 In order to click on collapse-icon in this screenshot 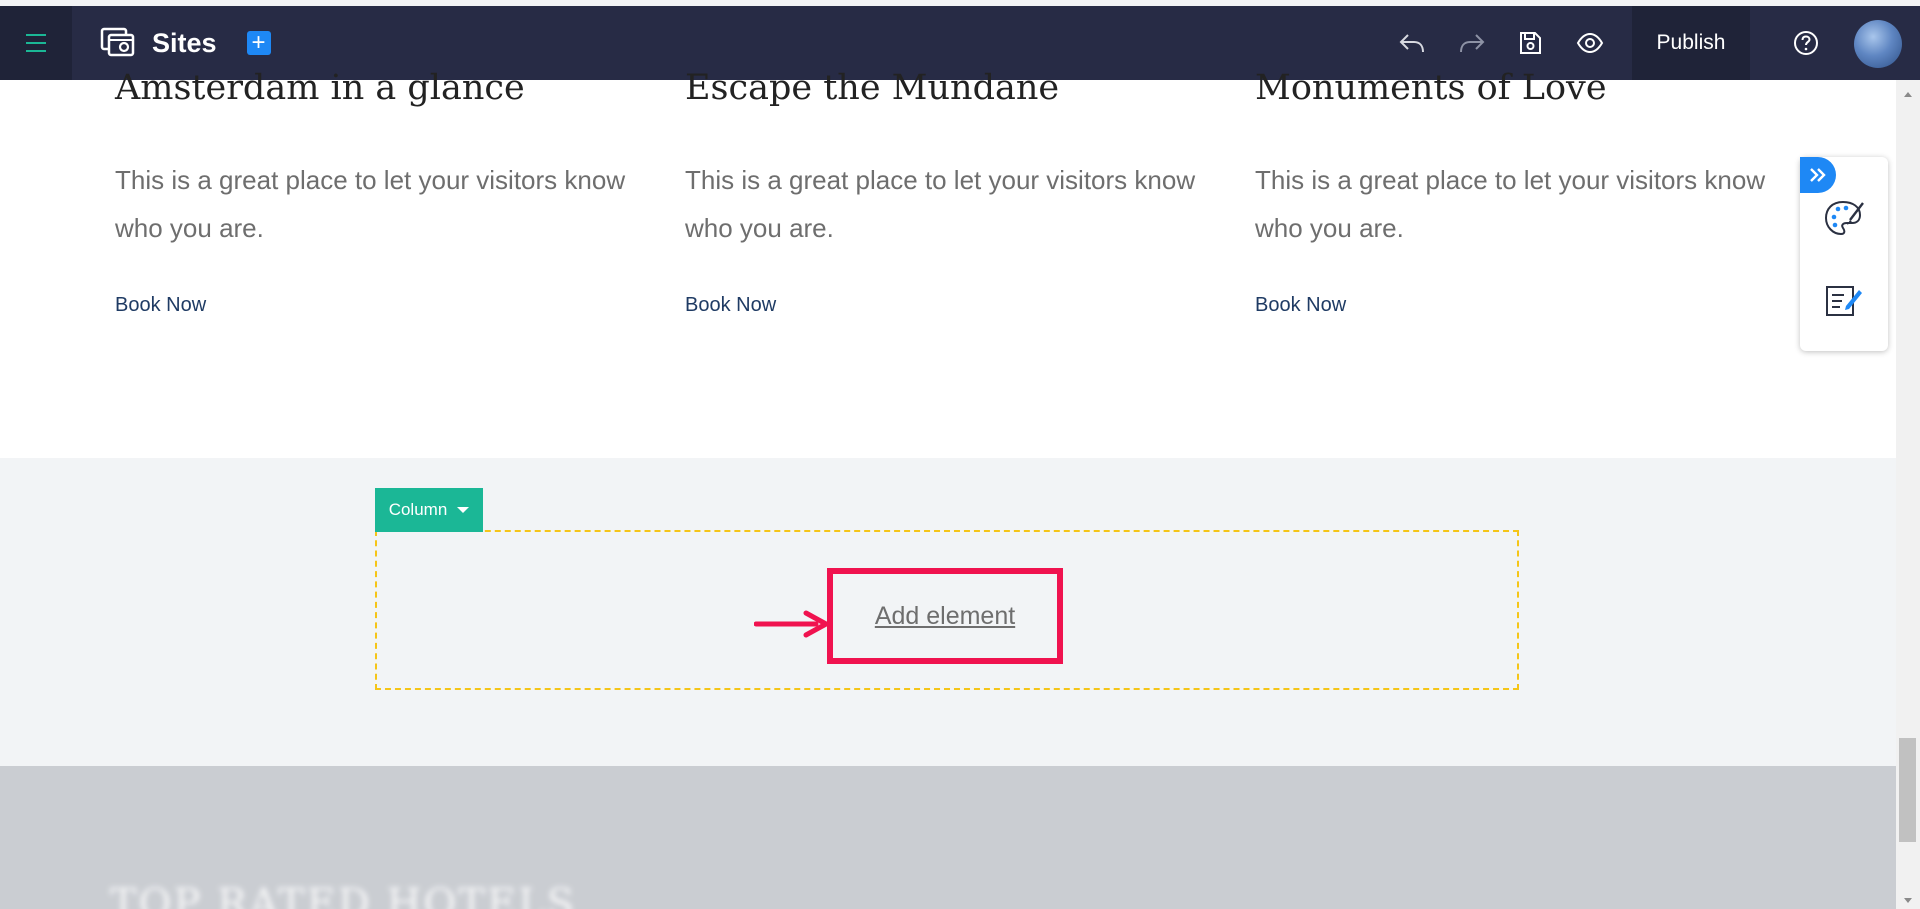, I will do `click(1818, 175)`.